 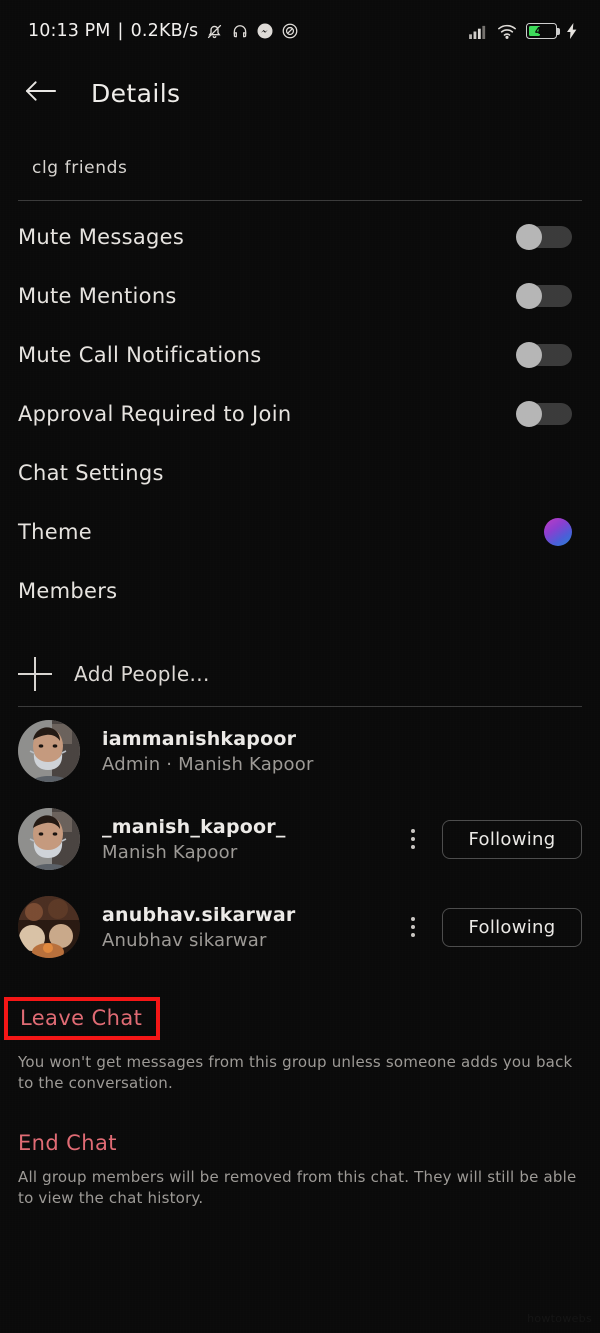 I want to click on status-bar-right: 45, so click(x=523, y=31).